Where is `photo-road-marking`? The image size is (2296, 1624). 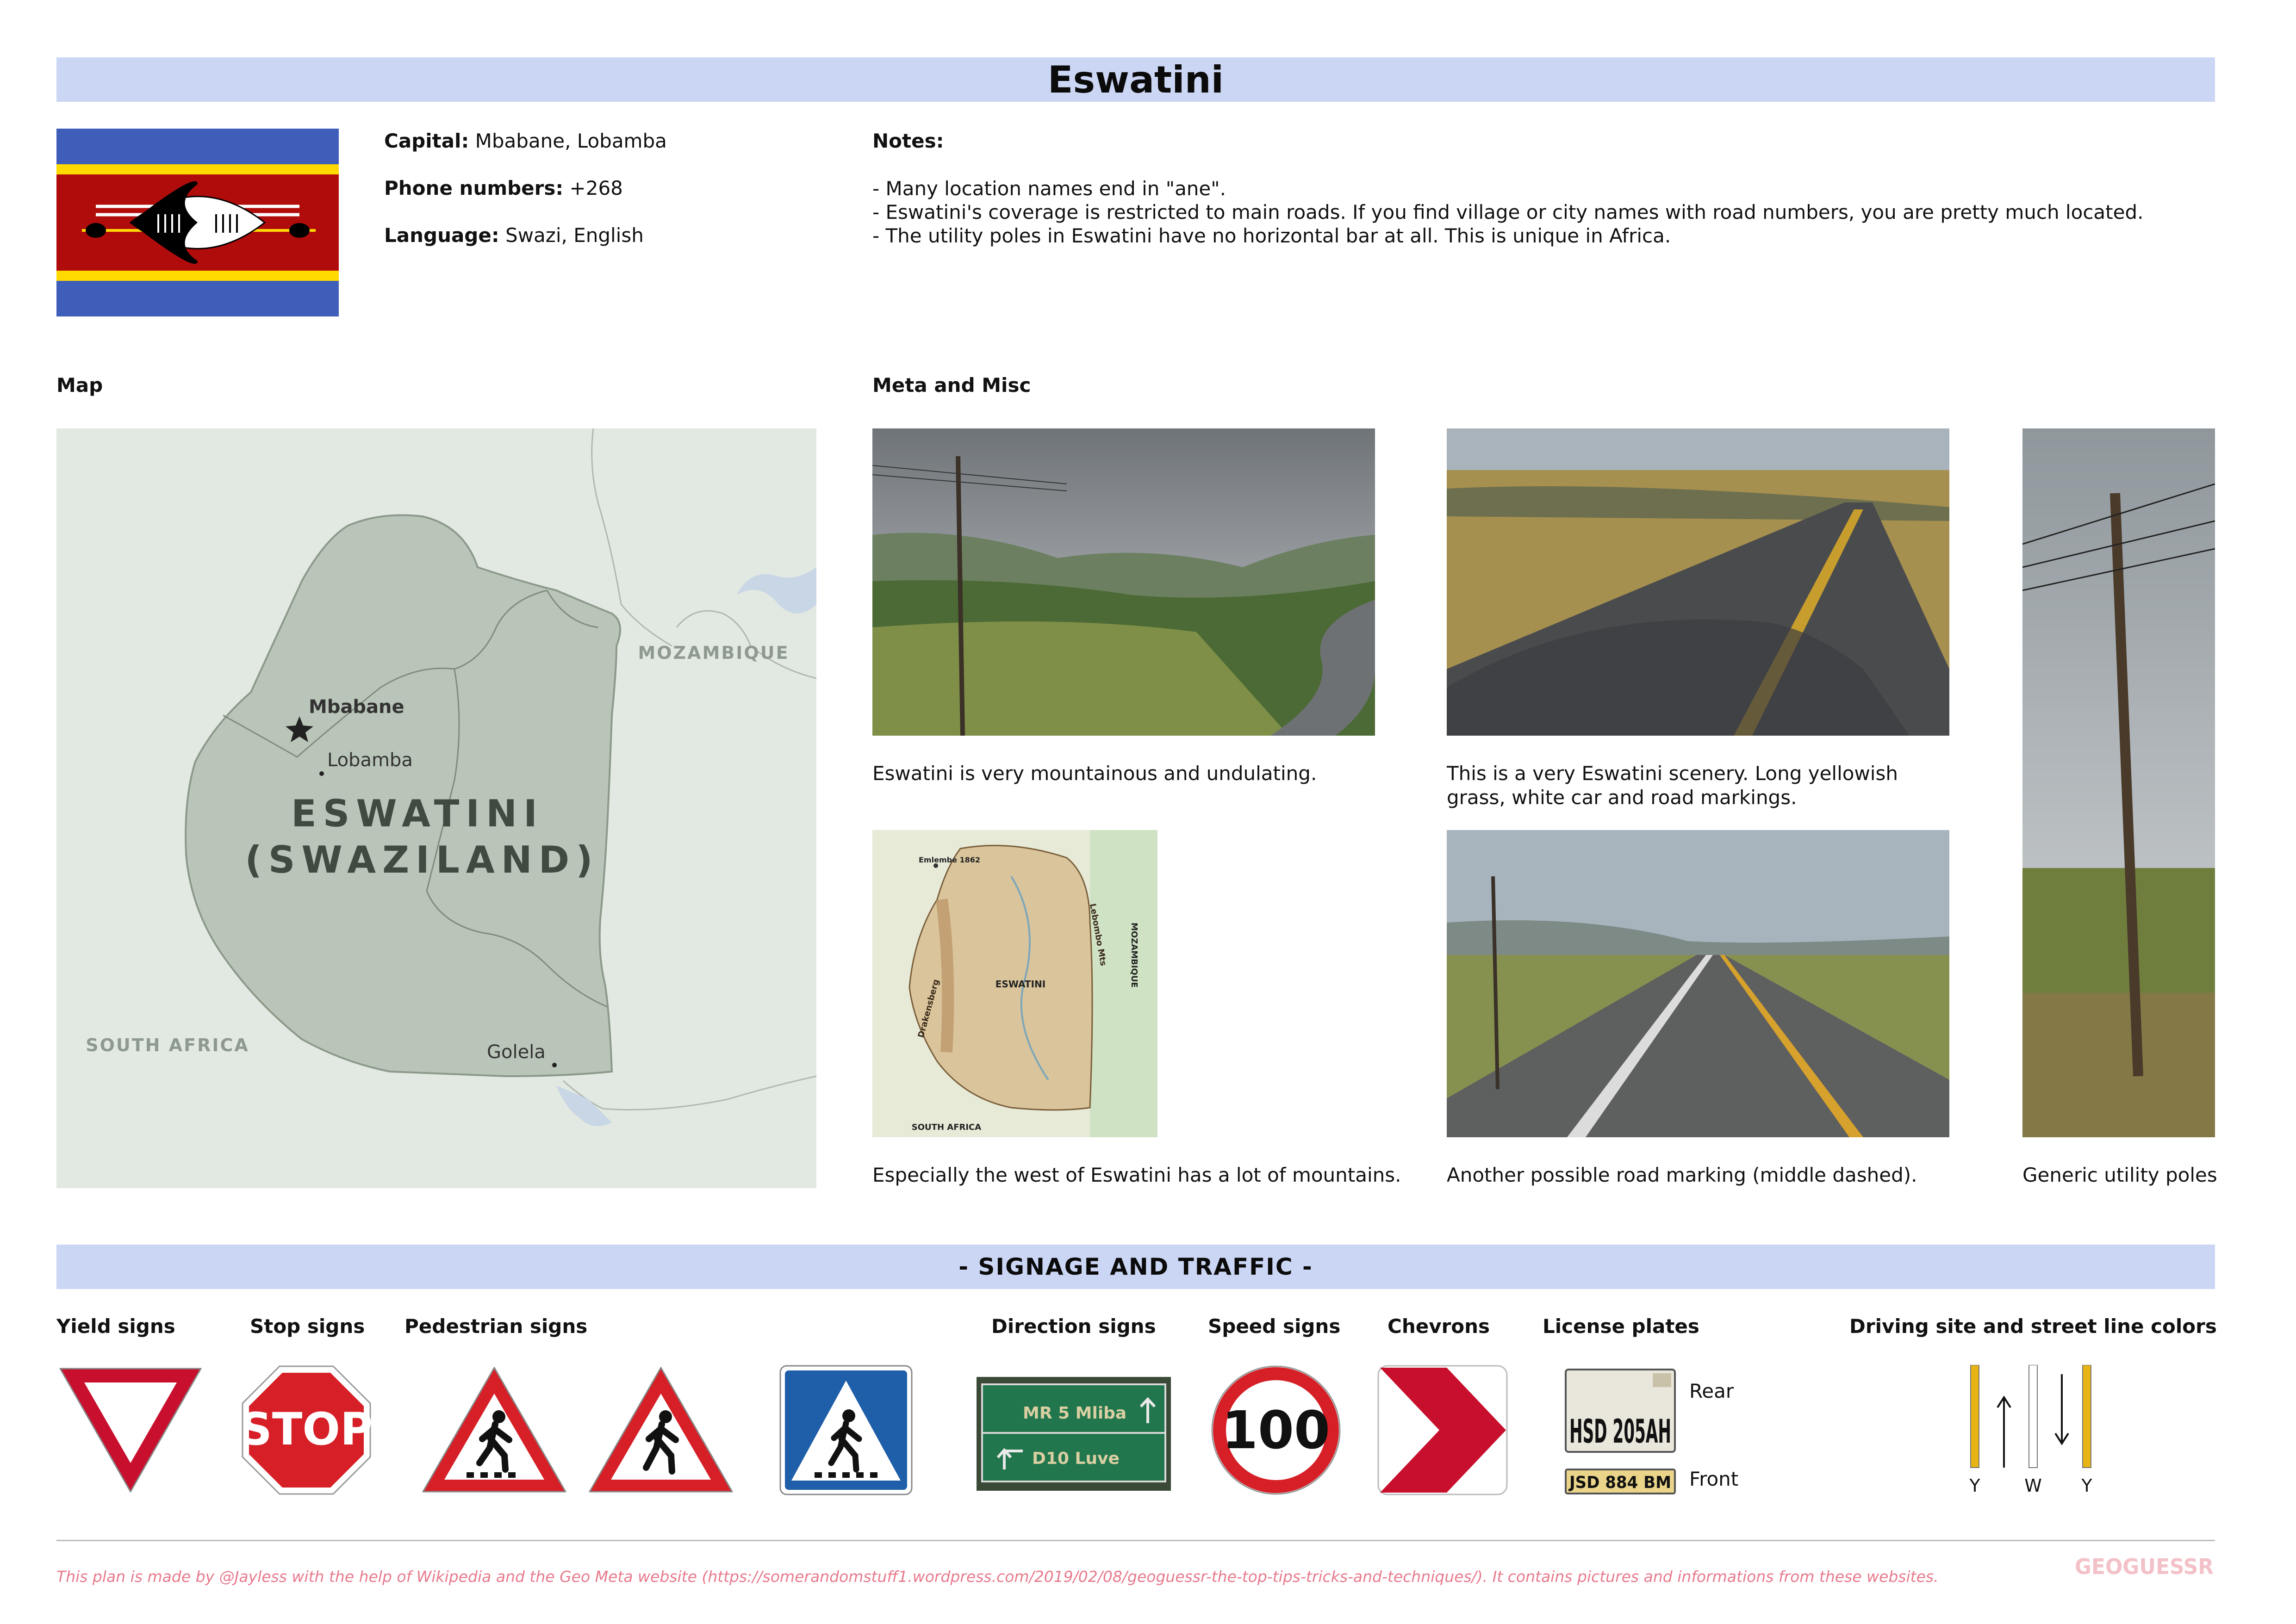 photo-road-marking is located at coordinates (1698, 983).